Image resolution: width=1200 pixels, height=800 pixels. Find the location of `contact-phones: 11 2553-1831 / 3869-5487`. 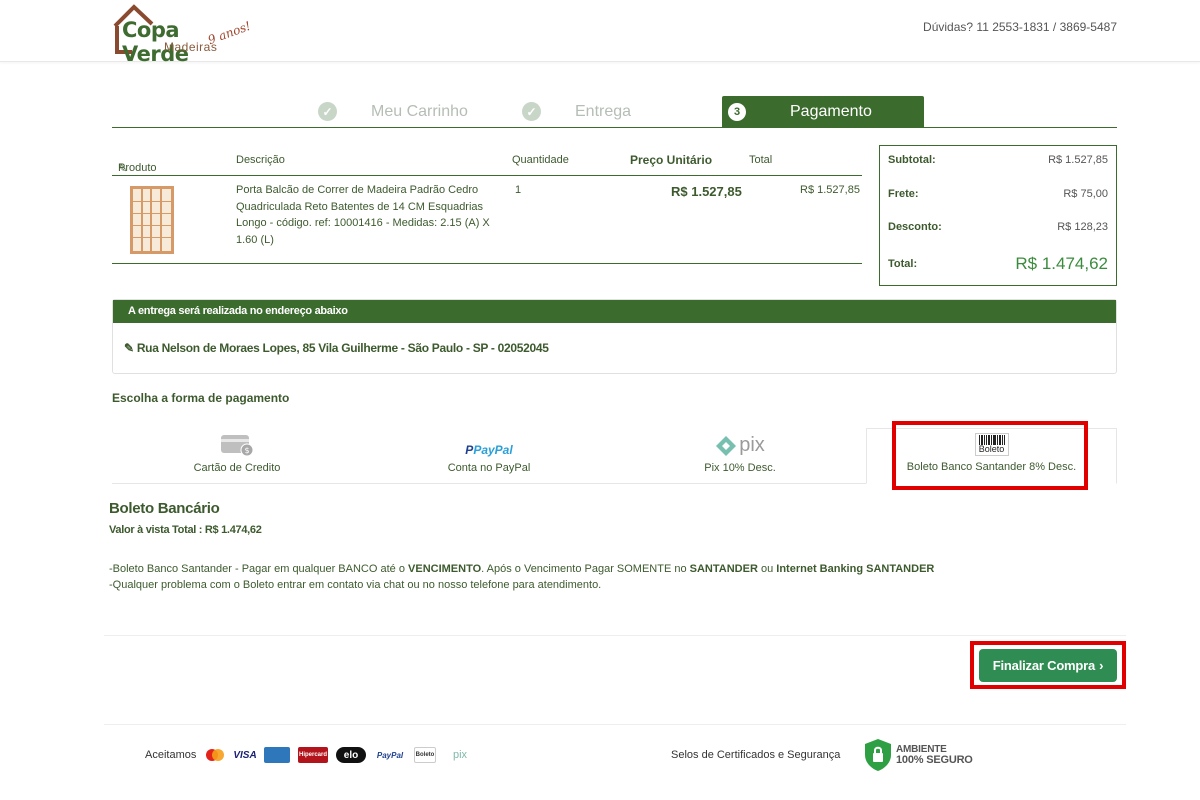

contact-phones: 11 2553-1831 / 3869-5487 is located at coordinates (1046, 27).